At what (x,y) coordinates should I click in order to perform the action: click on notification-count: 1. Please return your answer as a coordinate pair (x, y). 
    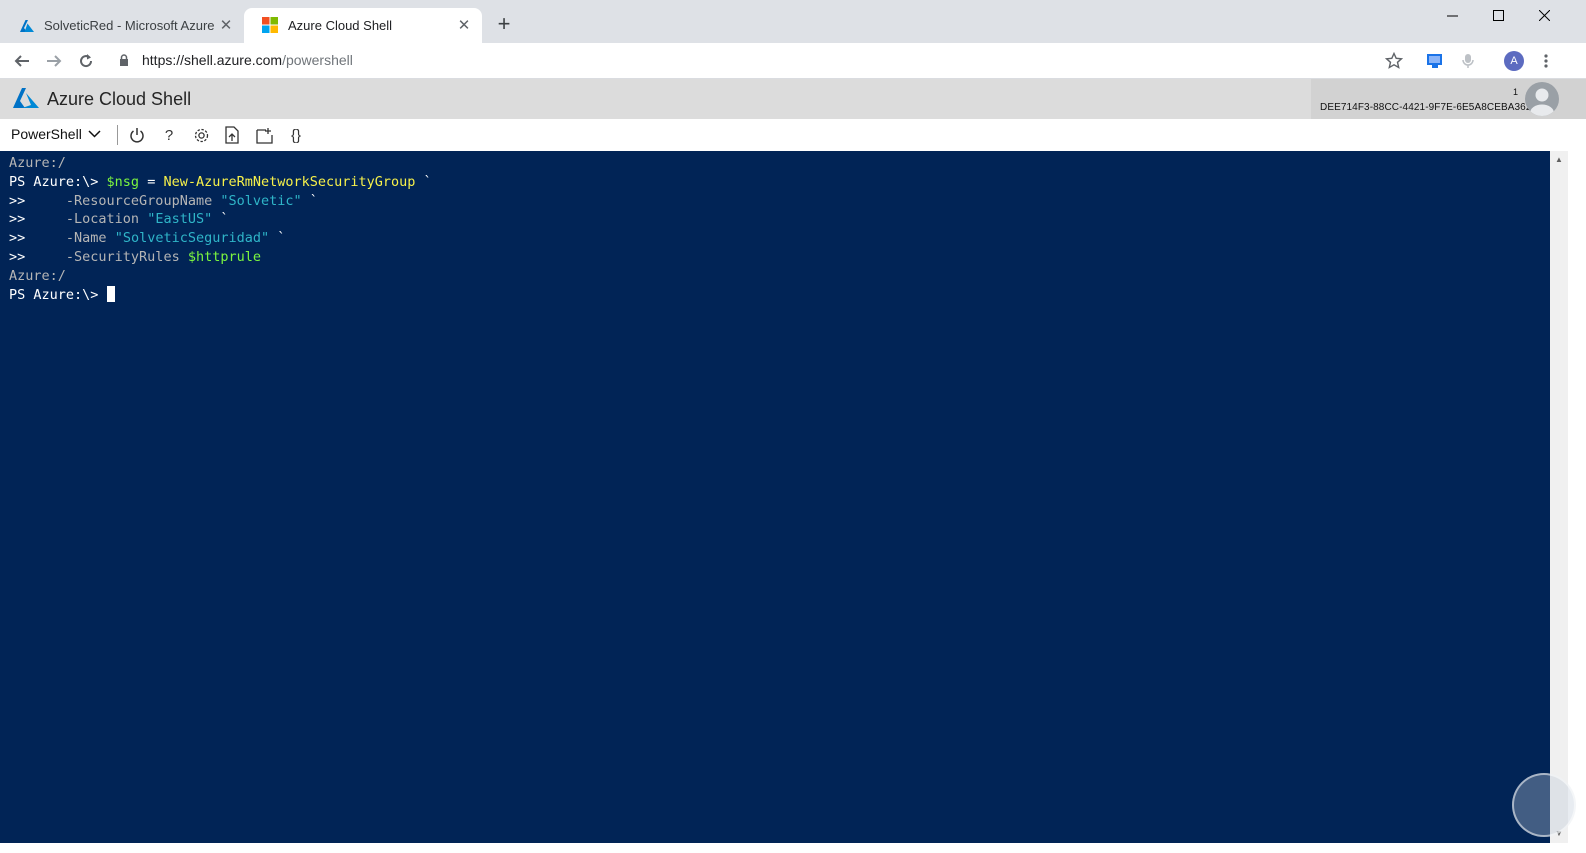
    Looking at the image, I should click on (1516, 92).